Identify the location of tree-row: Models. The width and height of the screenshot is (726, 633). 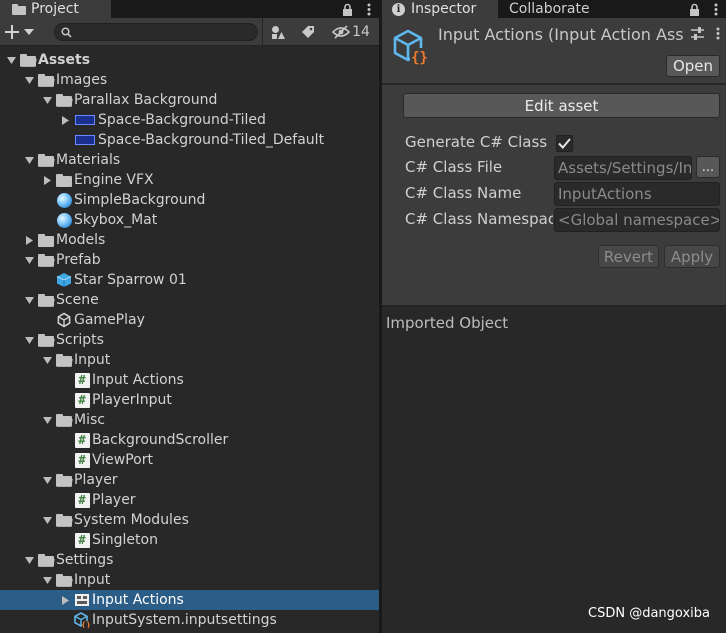
(189, 240).